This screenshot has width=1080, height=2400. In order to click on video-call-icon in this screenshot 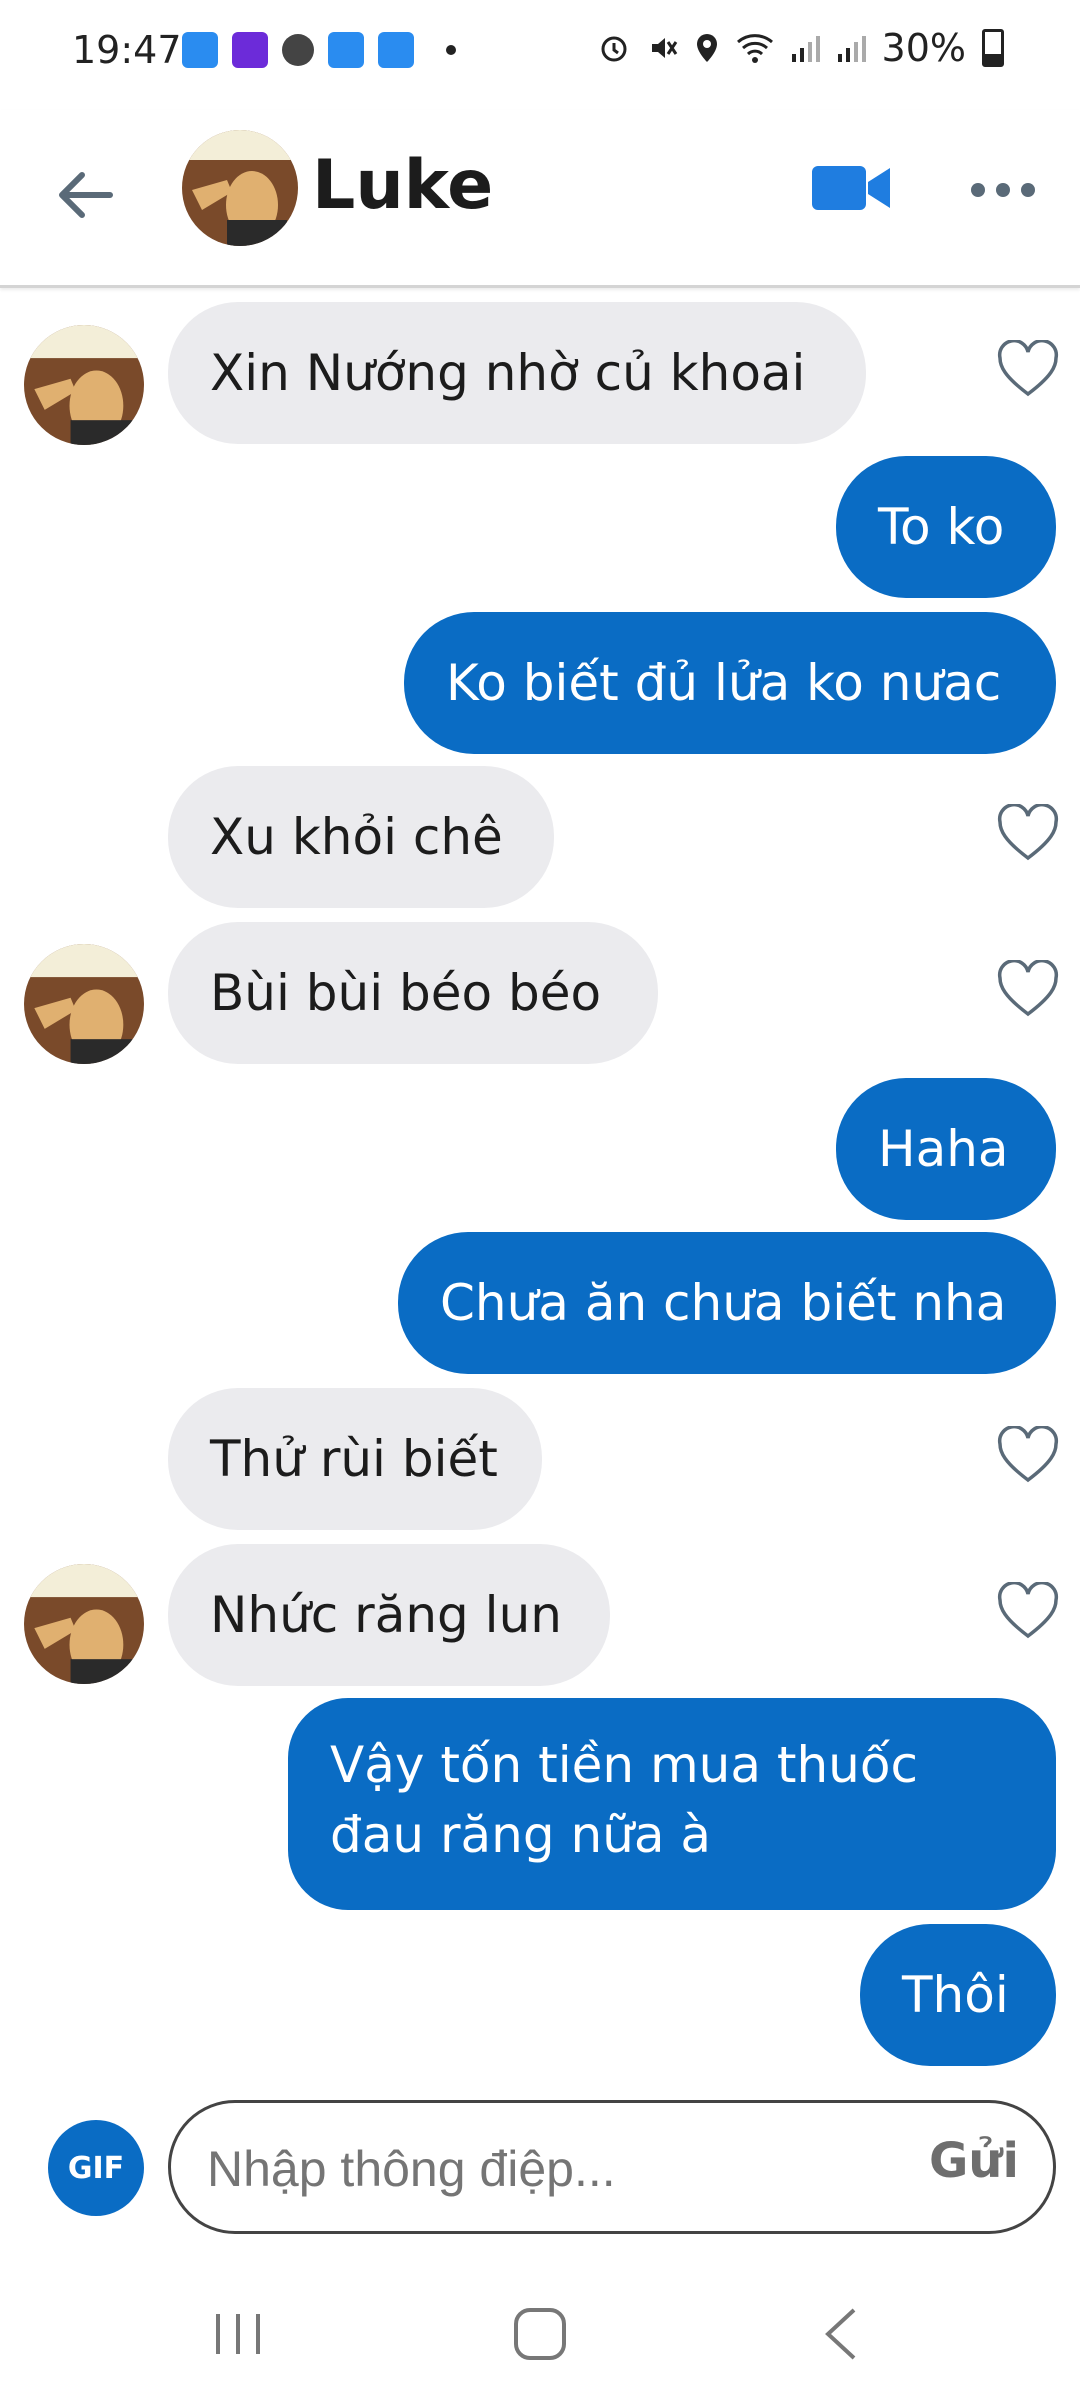, I will do `click(851, 188)`.